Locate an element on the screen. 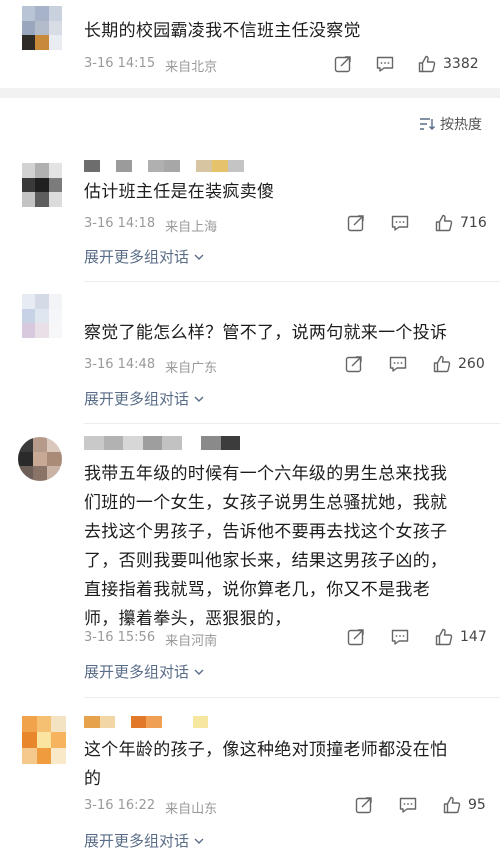  comment-text-line: 去找这个男孩子，告诉他不要再去找这个女孩子 is located at coordinates (266, 532).